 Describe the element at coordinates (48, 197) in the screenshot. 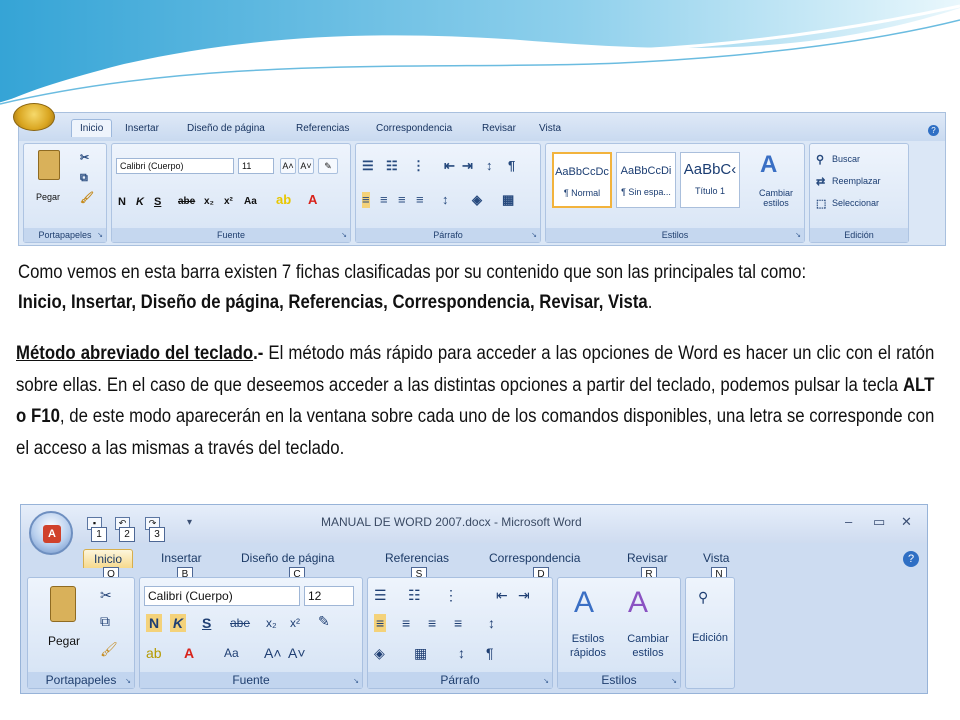

I see `paste-label: Pegar` at that location.